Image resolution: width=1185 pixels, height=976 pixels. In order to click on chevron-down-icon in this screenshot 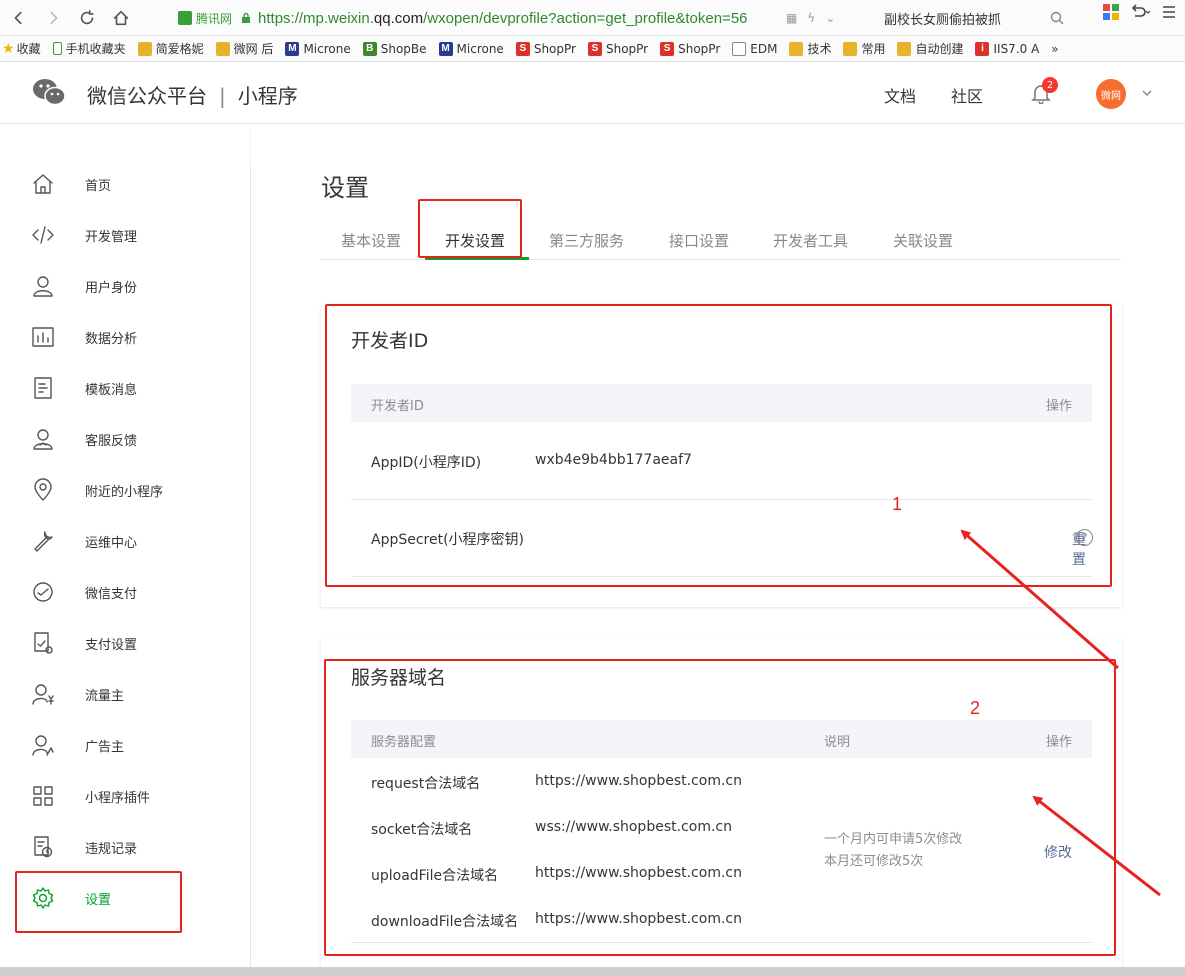, I will do `click(1147, 93)`.